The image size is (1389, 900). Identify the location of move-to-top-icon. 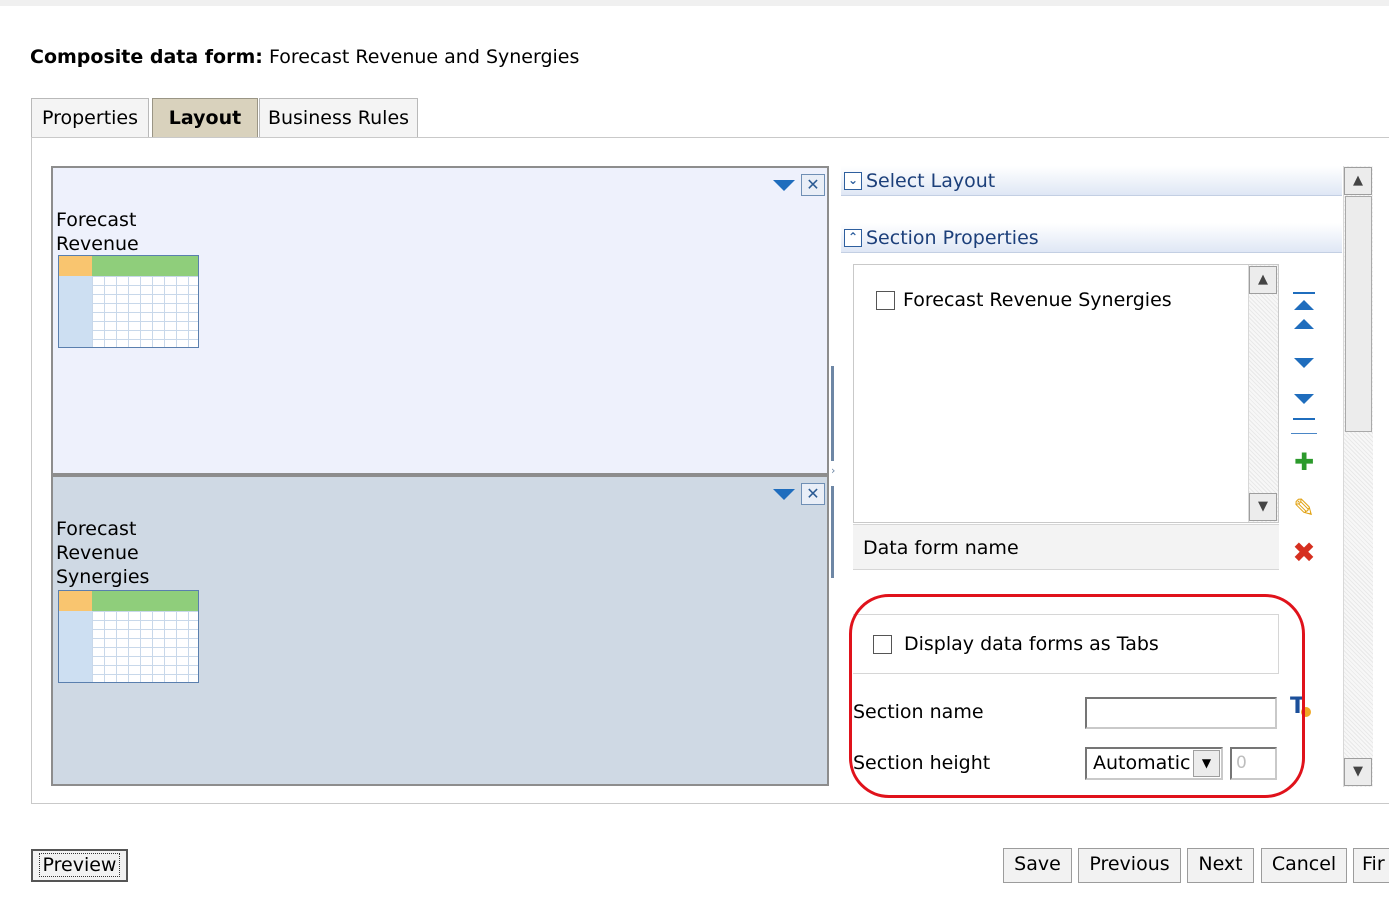
(1304, 294).